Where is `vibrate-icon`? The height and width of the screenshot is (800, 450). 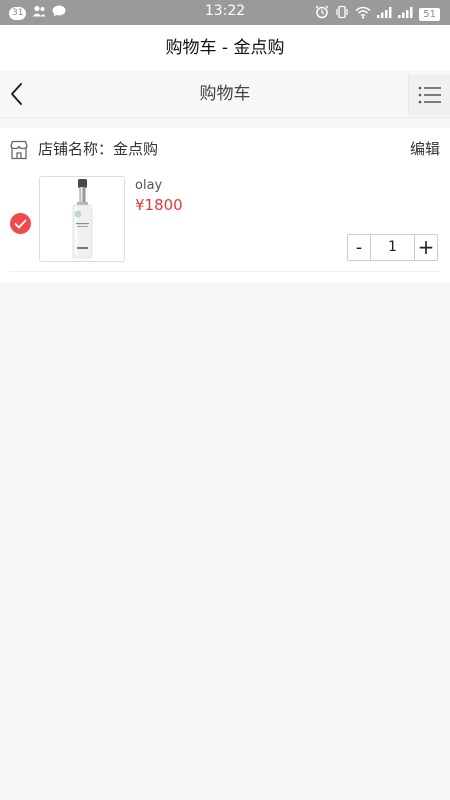 vibrate-icon is located at coordinates (342, 14).